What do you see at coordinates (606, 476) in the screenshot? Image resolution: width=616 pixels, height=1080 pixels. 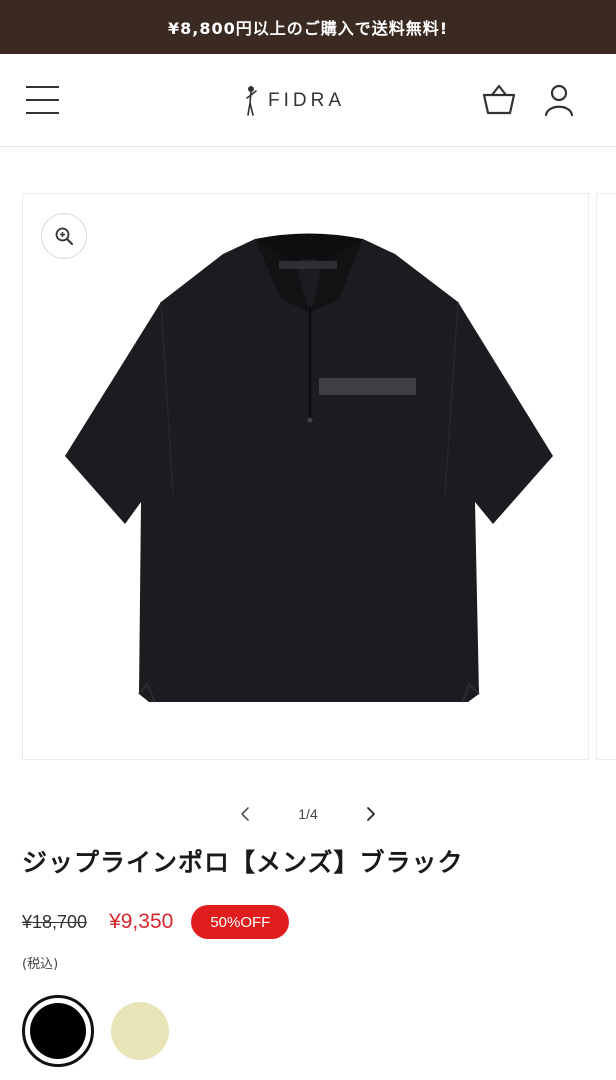 I see `next-image-peek` at bounding box center [606, 476].